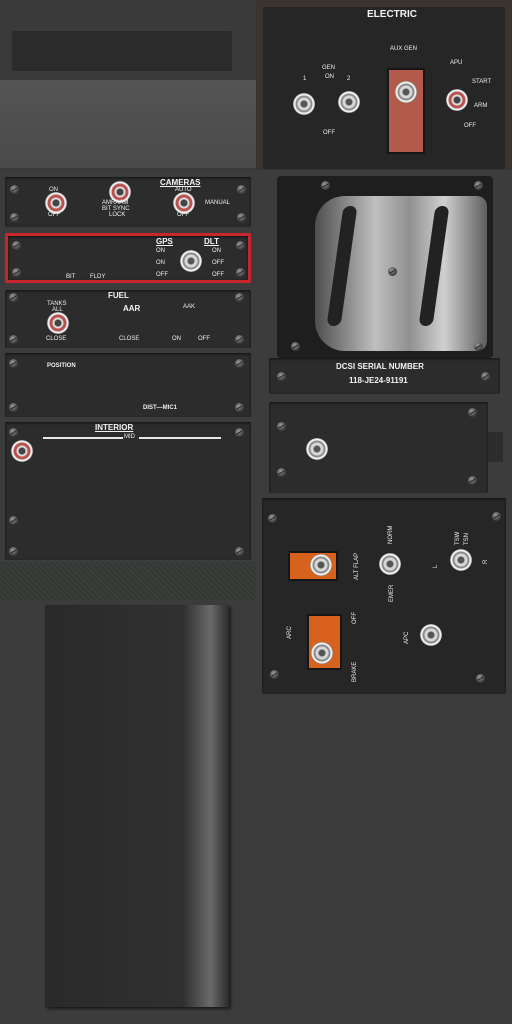 Image resolution: width=512 pixels, height=1024 pixels. I want to click on tsw-r-label: R, so click(486, 561).